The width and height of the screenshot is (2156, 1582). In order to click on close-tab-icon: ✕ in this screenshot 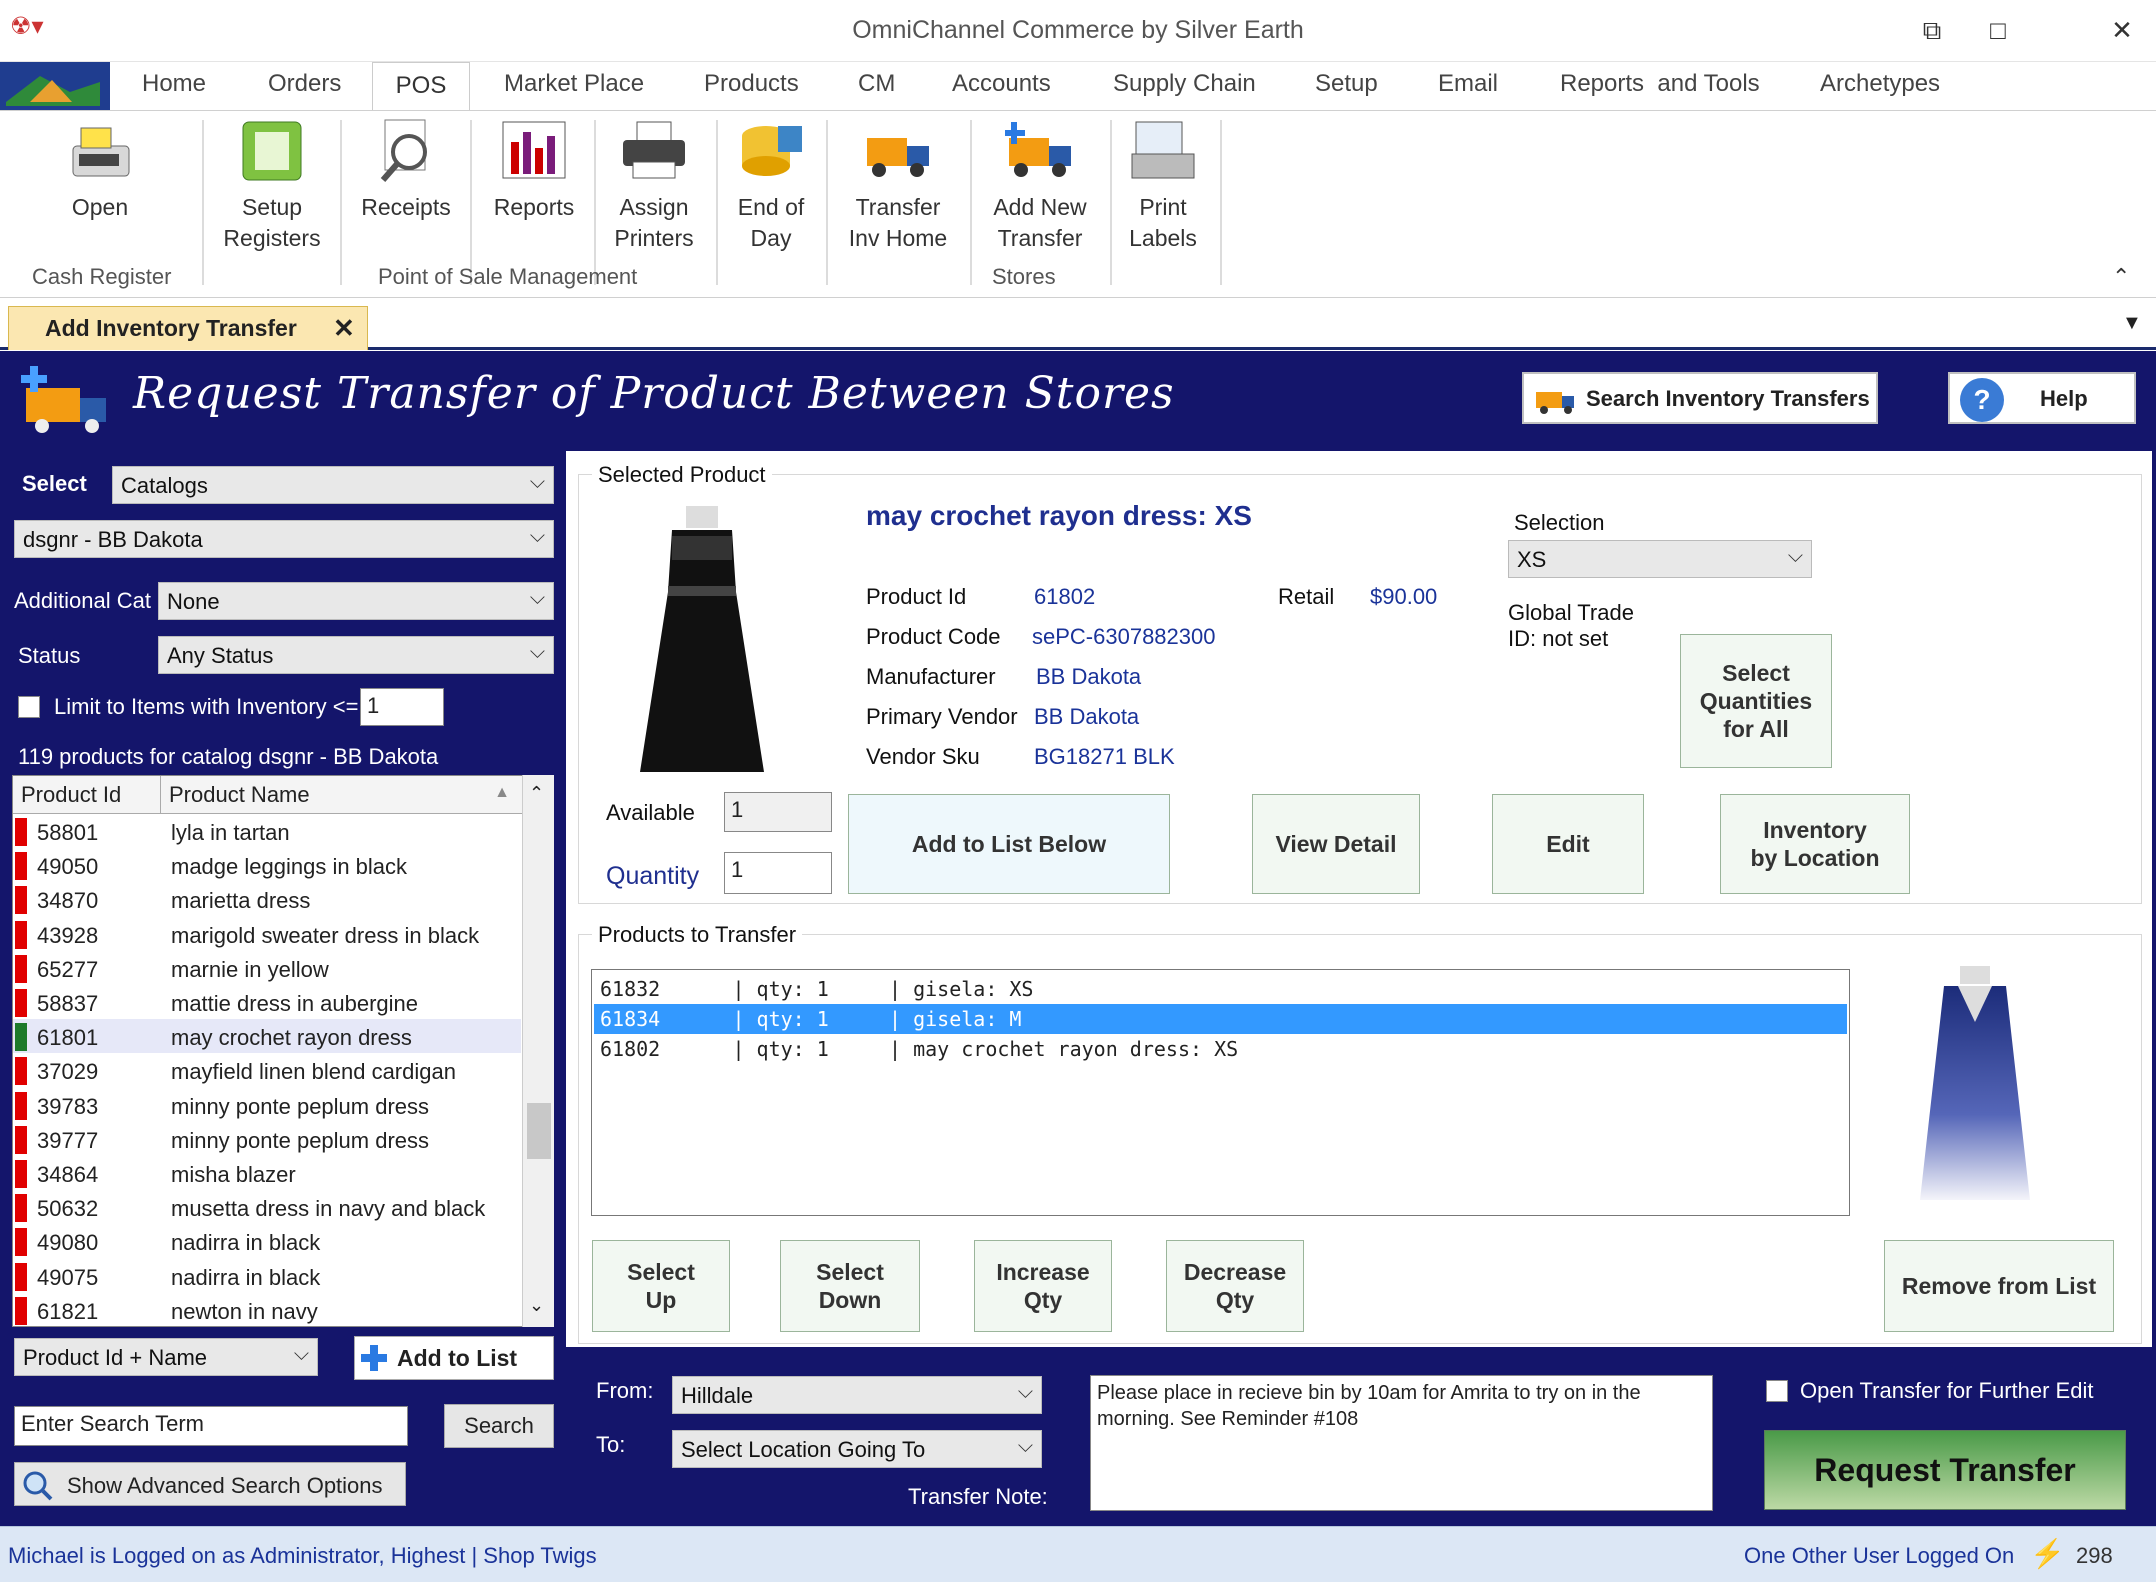, I will do `click(344, 328)`.